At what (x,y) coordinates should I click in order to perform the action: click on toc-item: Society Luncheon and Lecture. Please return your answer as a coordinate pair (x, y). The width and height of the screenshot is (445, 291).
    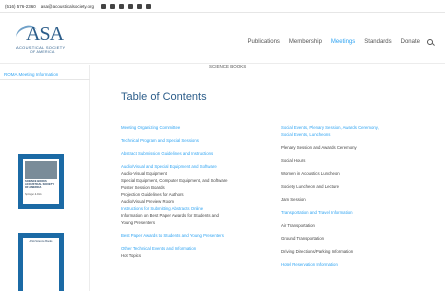
    Looking at the image, I should click on (310, 186).